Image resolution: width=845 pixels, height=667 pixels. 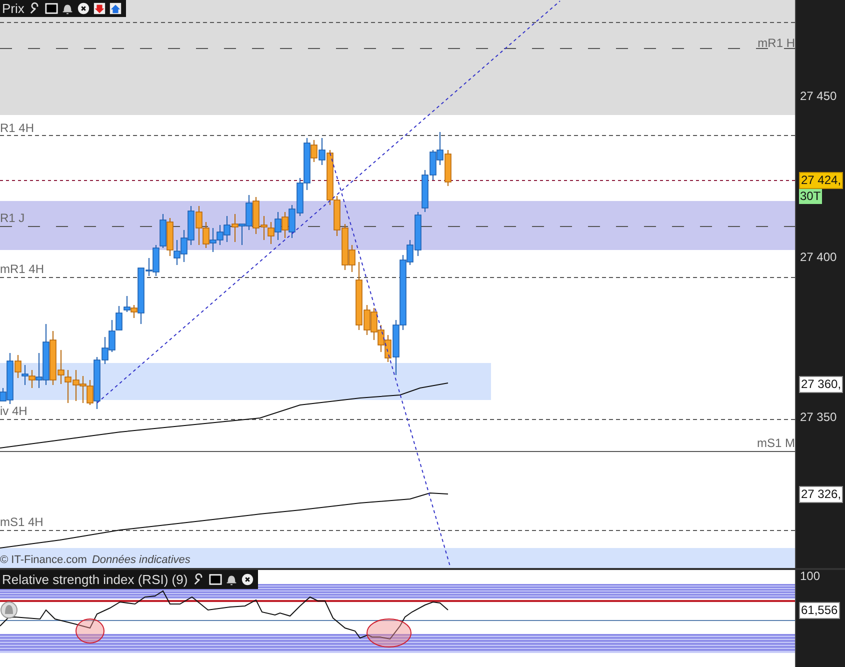 I want to click on up-arrow-icon, so click(x=115, y=8).